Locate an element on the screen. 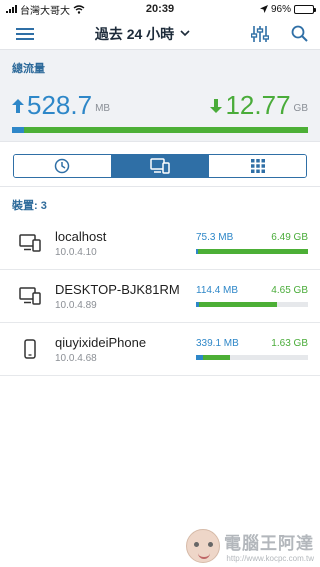 The height and width of the screenshot is (567, 320). device-info: DESKTOP-BJK81RM 10.0.4.89 is located at coordinates (125, 296).